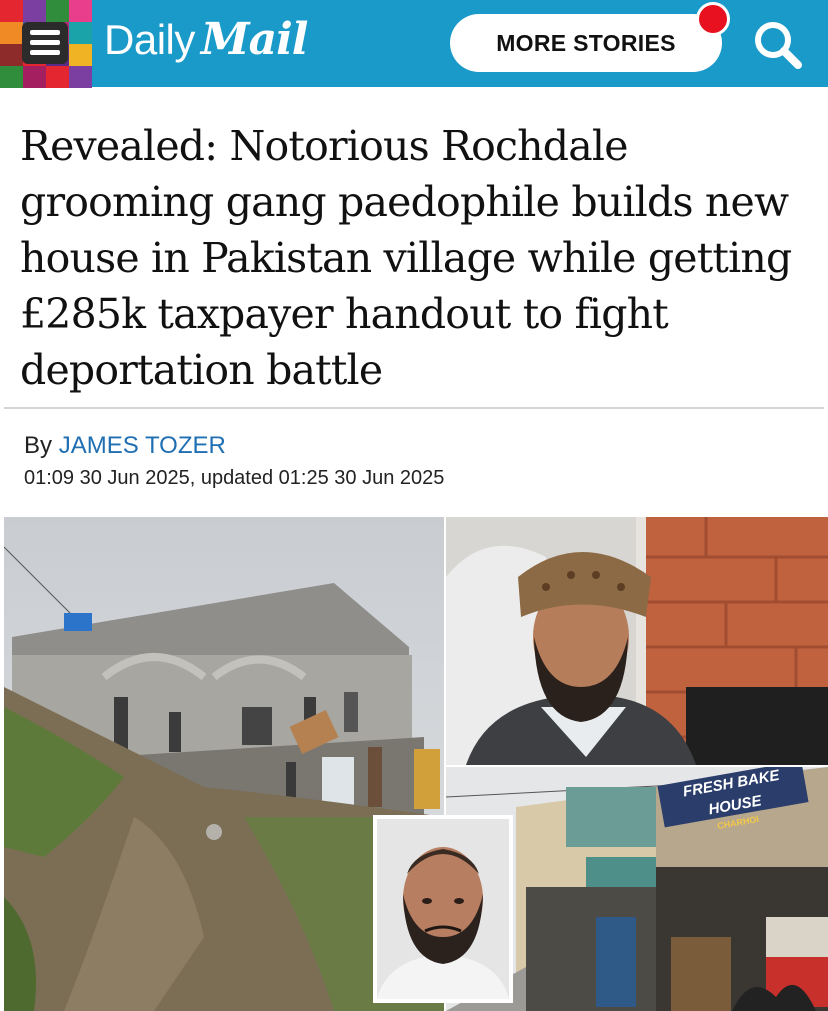 This screenshot has height=1011, width=828. Describe the element at coordinates (149, 39) in the screenshot. I see `logo-daily-text: Daily` at that location.